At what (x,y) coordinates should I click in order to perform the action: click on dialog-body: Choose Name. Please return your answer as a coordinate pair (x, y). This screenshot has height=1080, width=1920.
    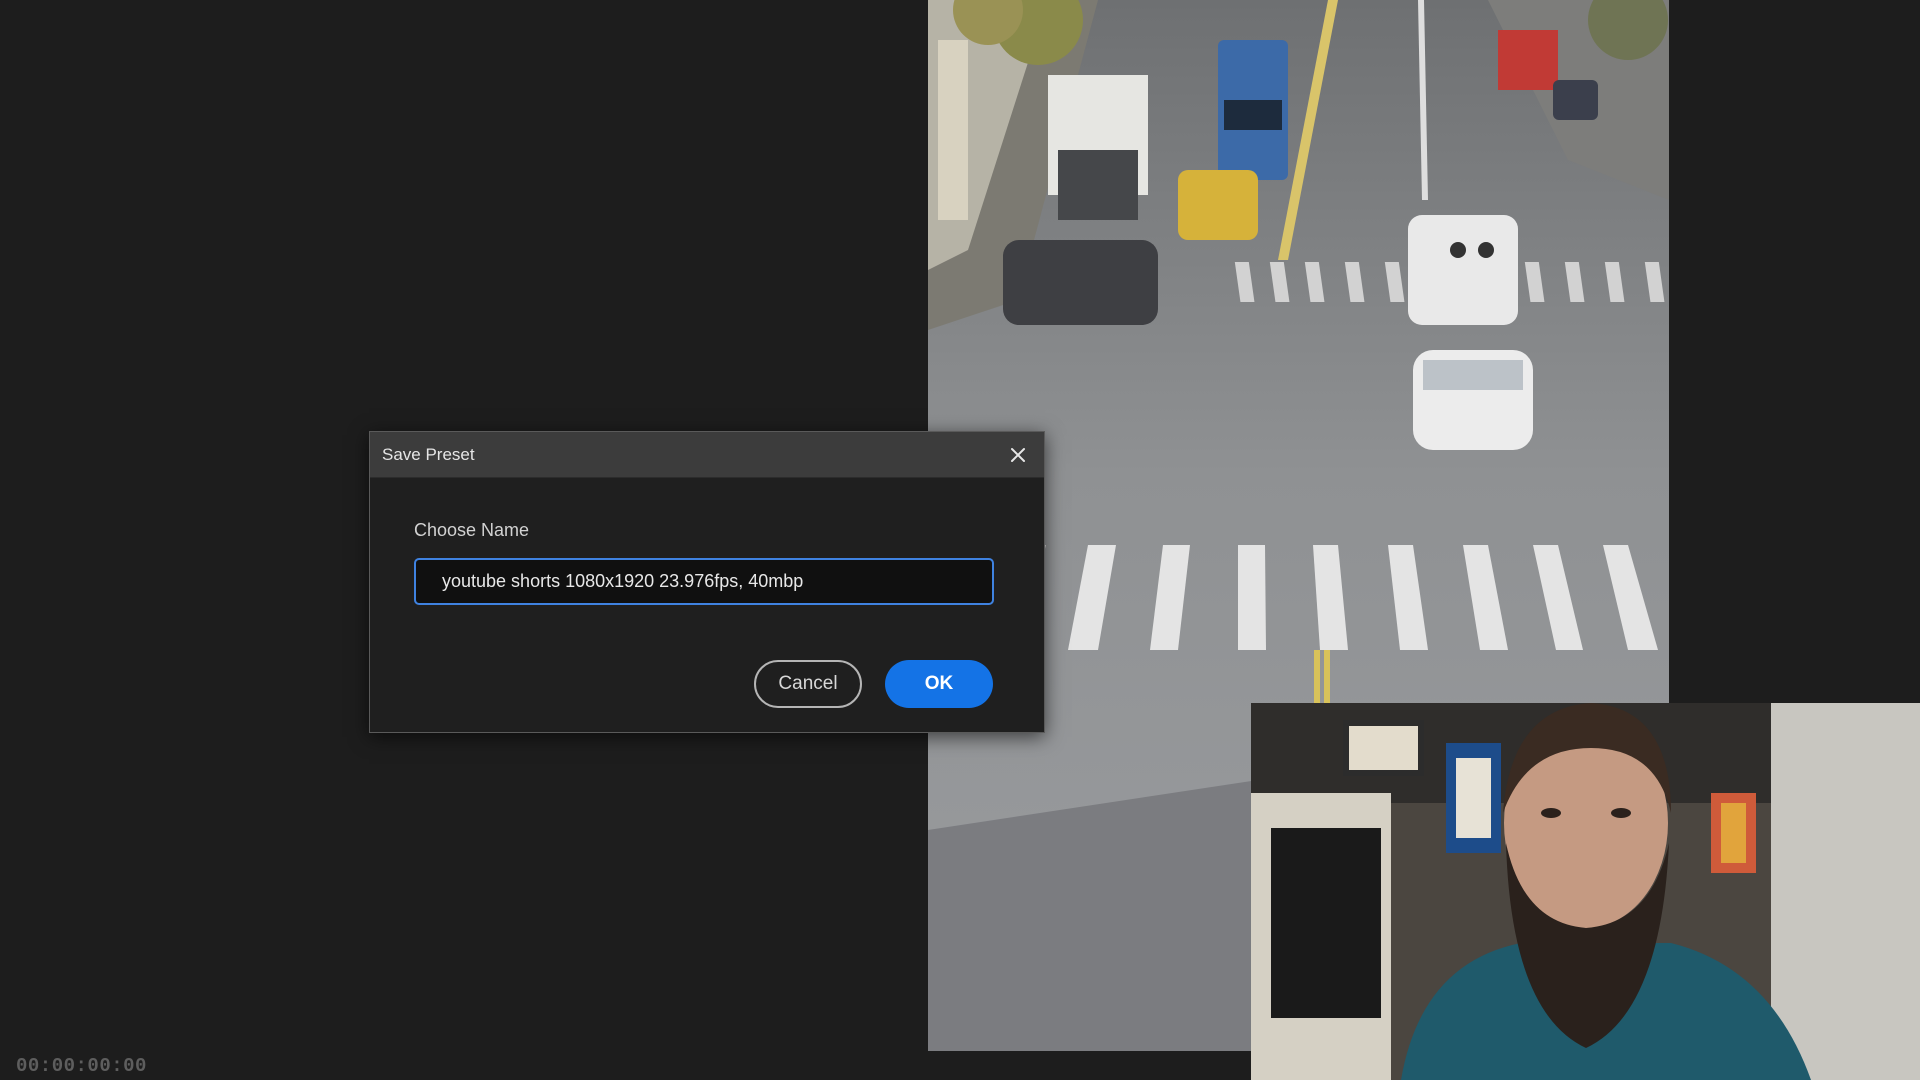
    Looking at the image, I should click on (707, 562).